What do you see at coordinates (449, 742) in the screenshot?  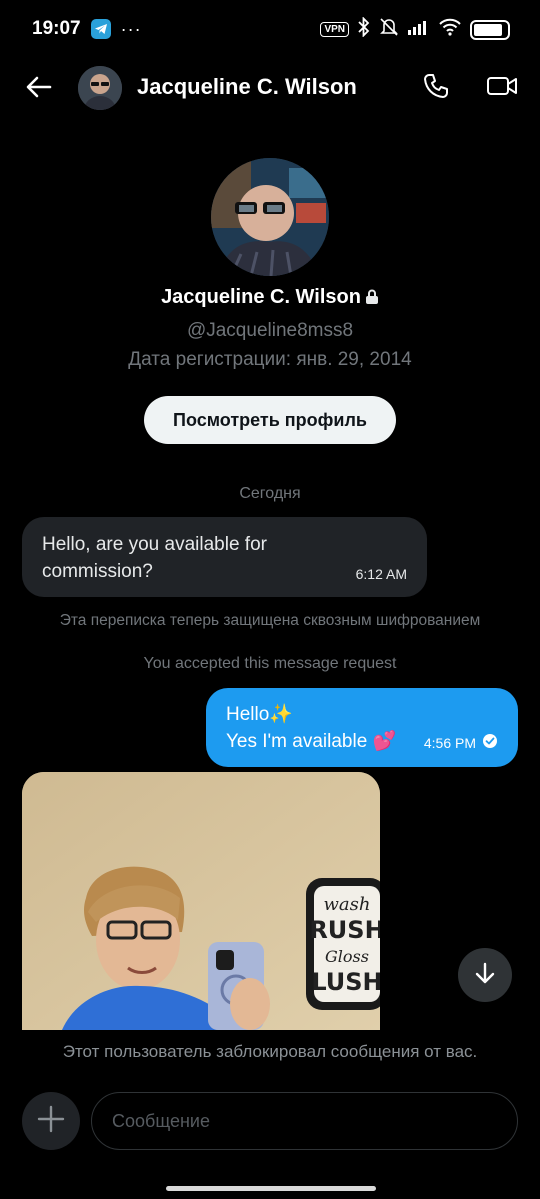 I see `outgoing-message-time: 4:56 PM` at bounding box center [449, 742].